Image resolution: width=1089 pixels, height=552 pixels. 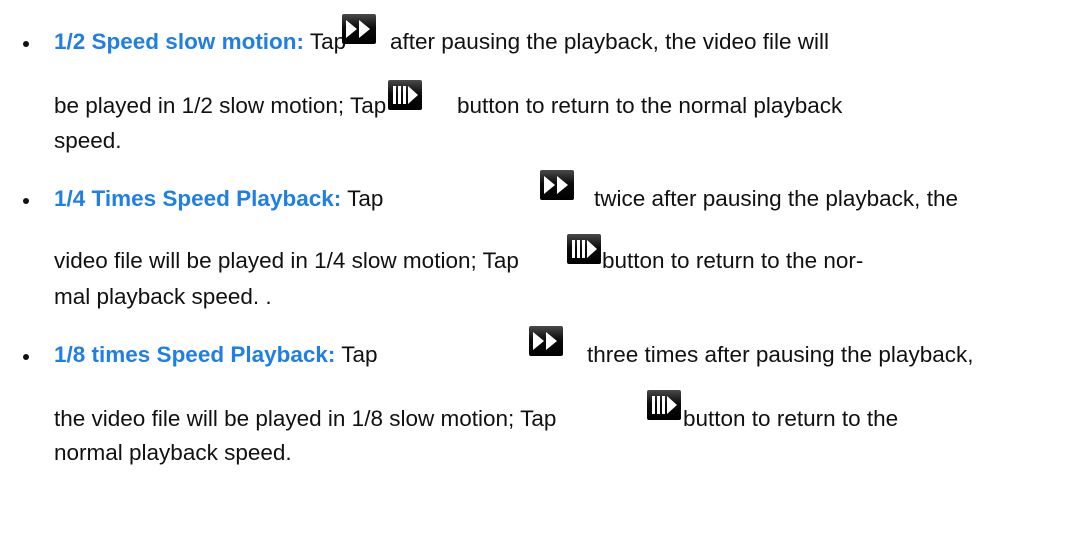 I want to click on item-2-text-a: Tap, so click(x=365, y=198).